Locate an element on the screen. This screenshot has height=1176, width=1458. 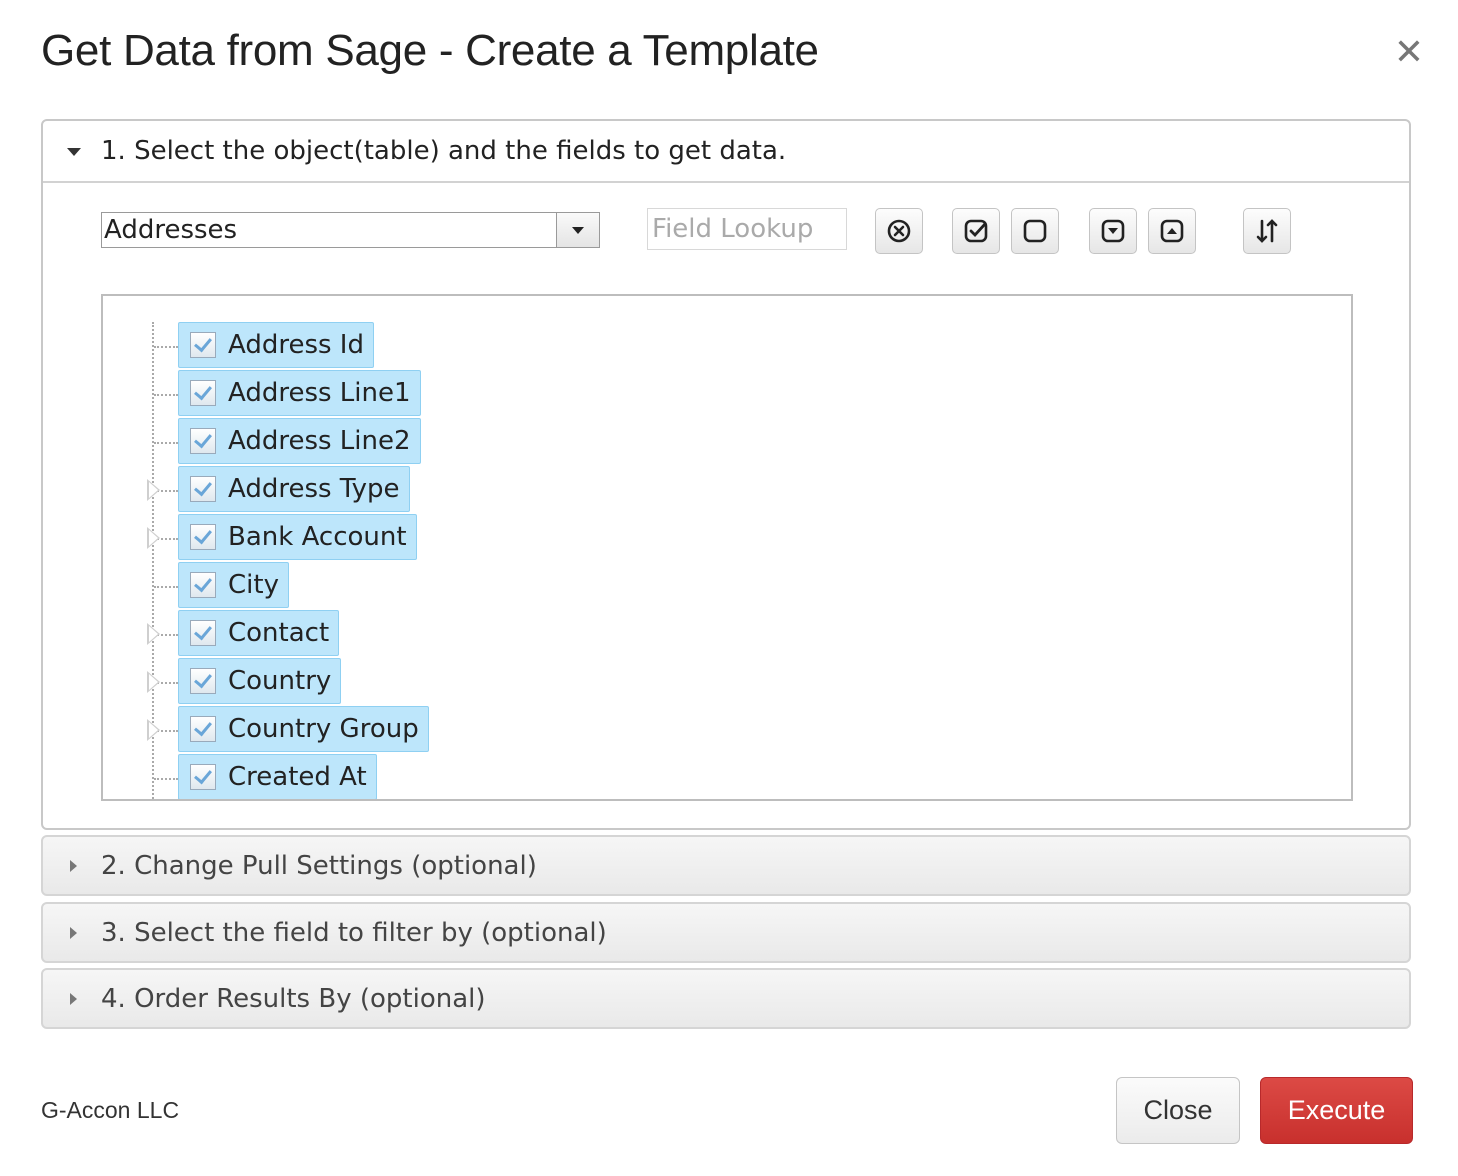
section-4-header: 4. Order Results By (optional) is located at coordinates (726, 998).